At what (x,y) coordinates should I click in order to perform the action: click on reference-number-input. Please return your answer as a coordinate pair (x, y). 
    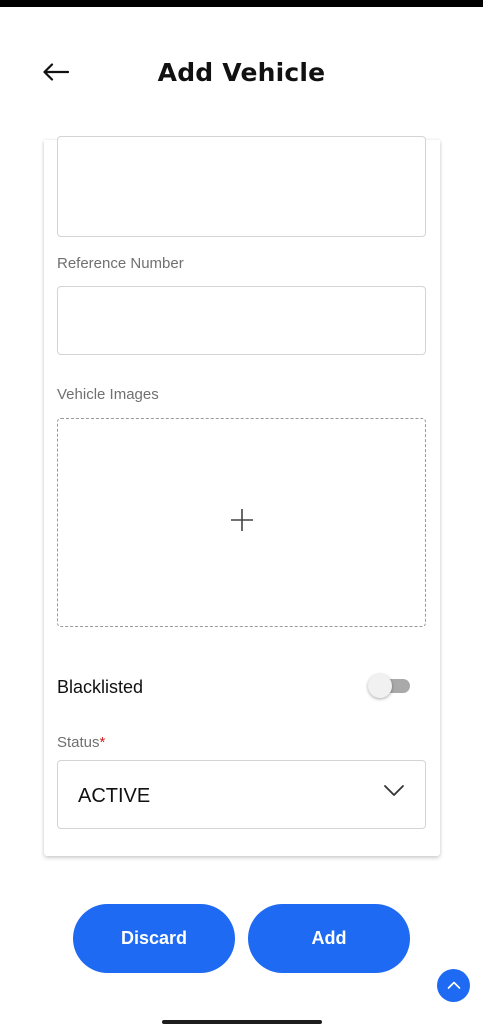
    Looking at the image, I should click on (241, 320).